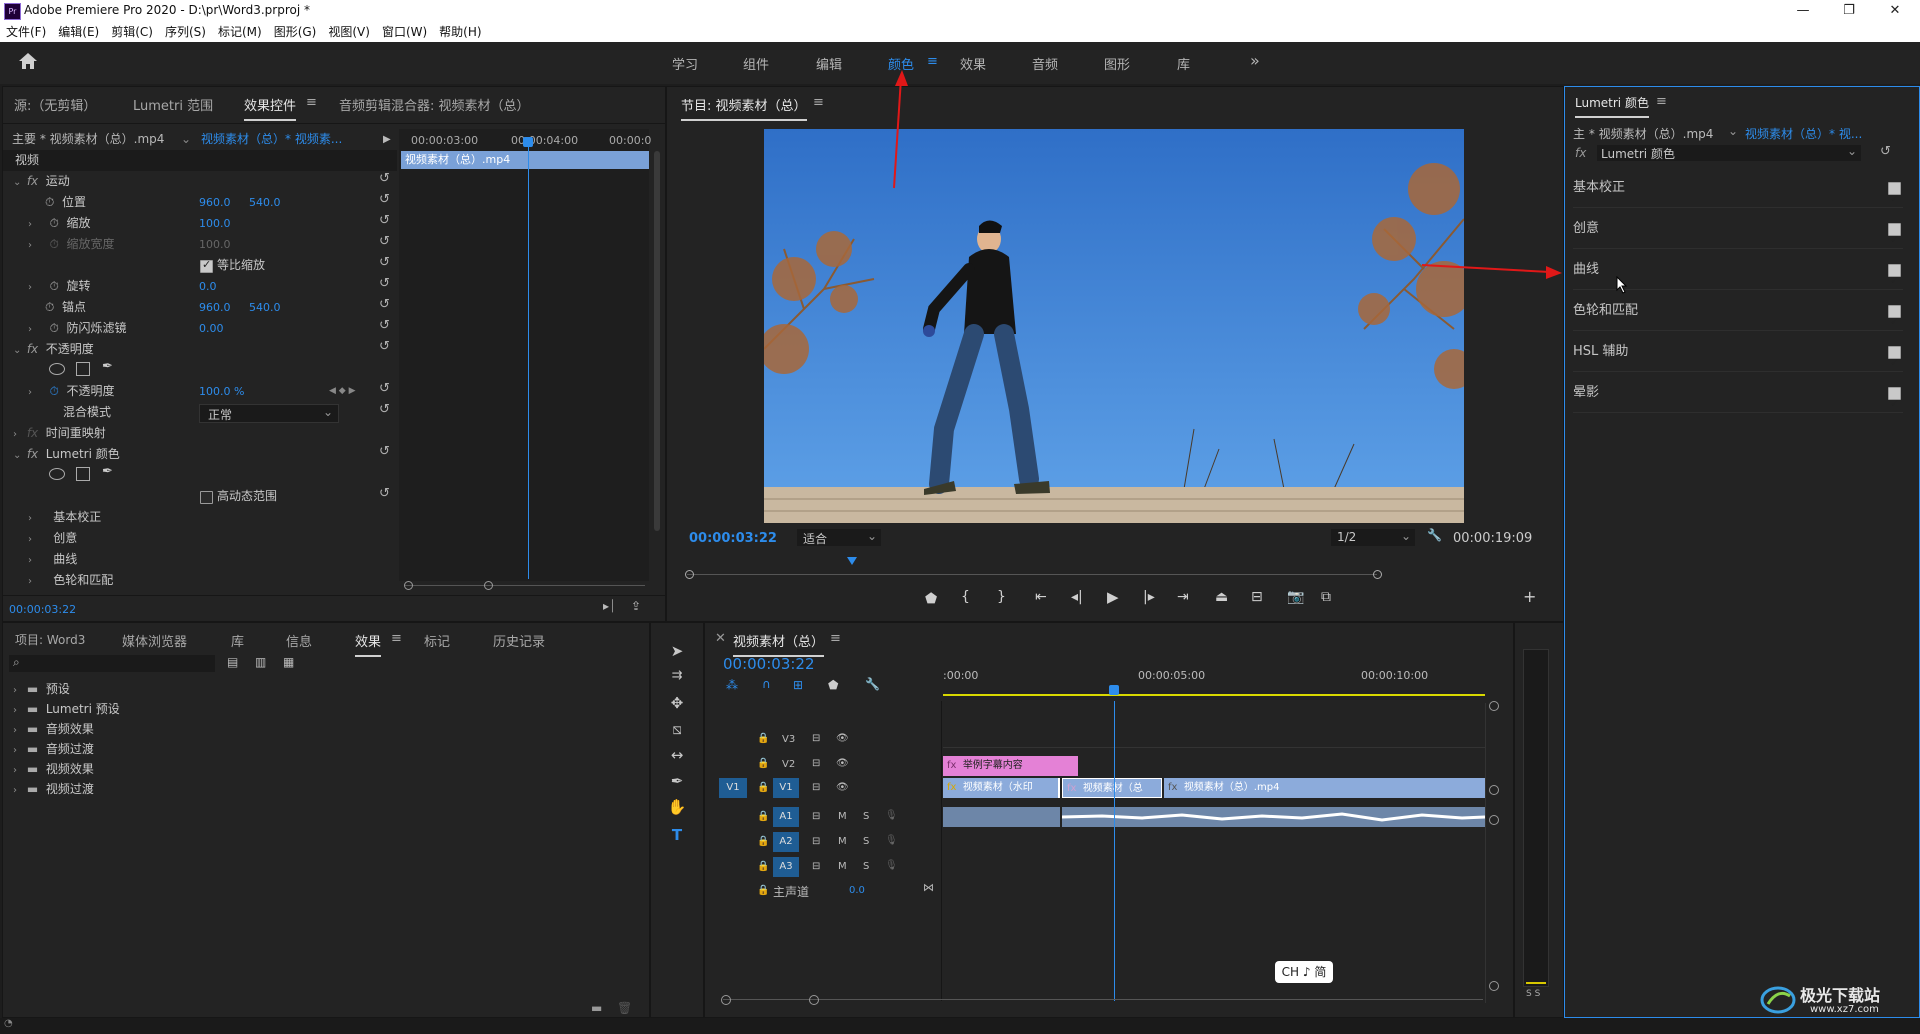  Describe the element at coordinates (786, 788) in the screenshot. I see `track-label-v1: V1` at that location.